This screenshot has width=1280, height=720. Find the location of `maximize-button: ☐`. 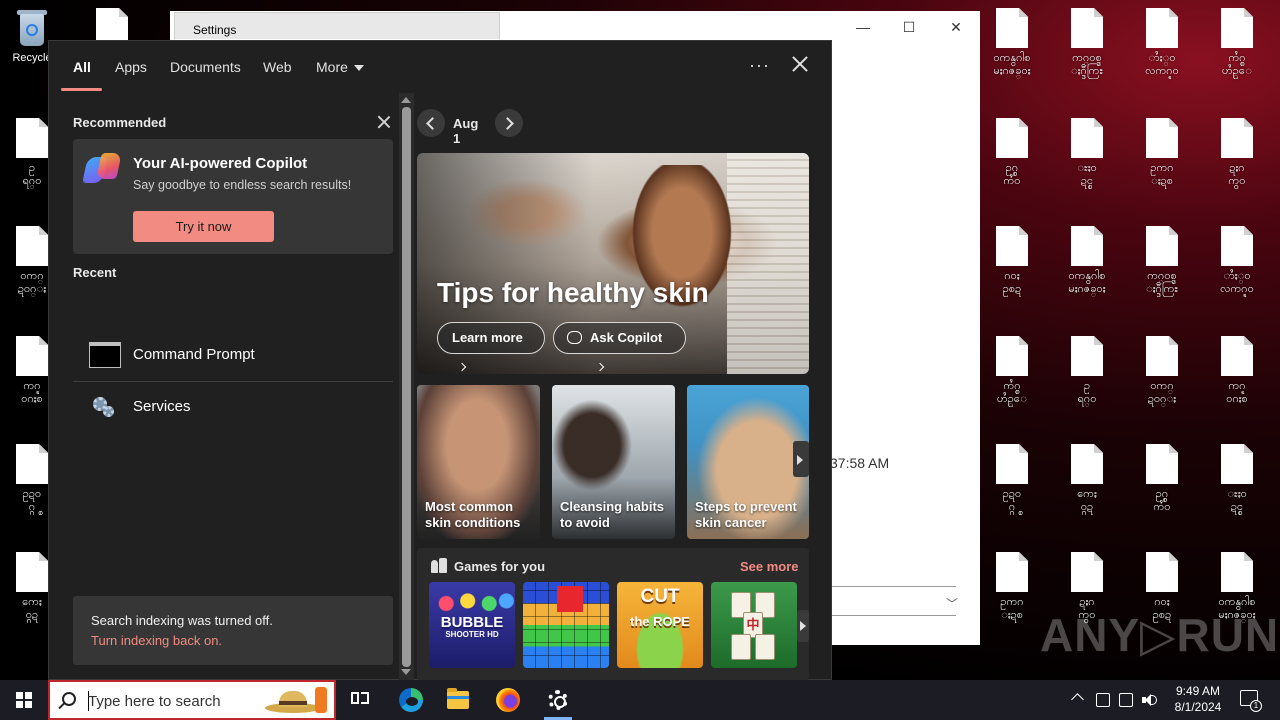

maximize-button: ☐ is located at coordinates (909, 27).